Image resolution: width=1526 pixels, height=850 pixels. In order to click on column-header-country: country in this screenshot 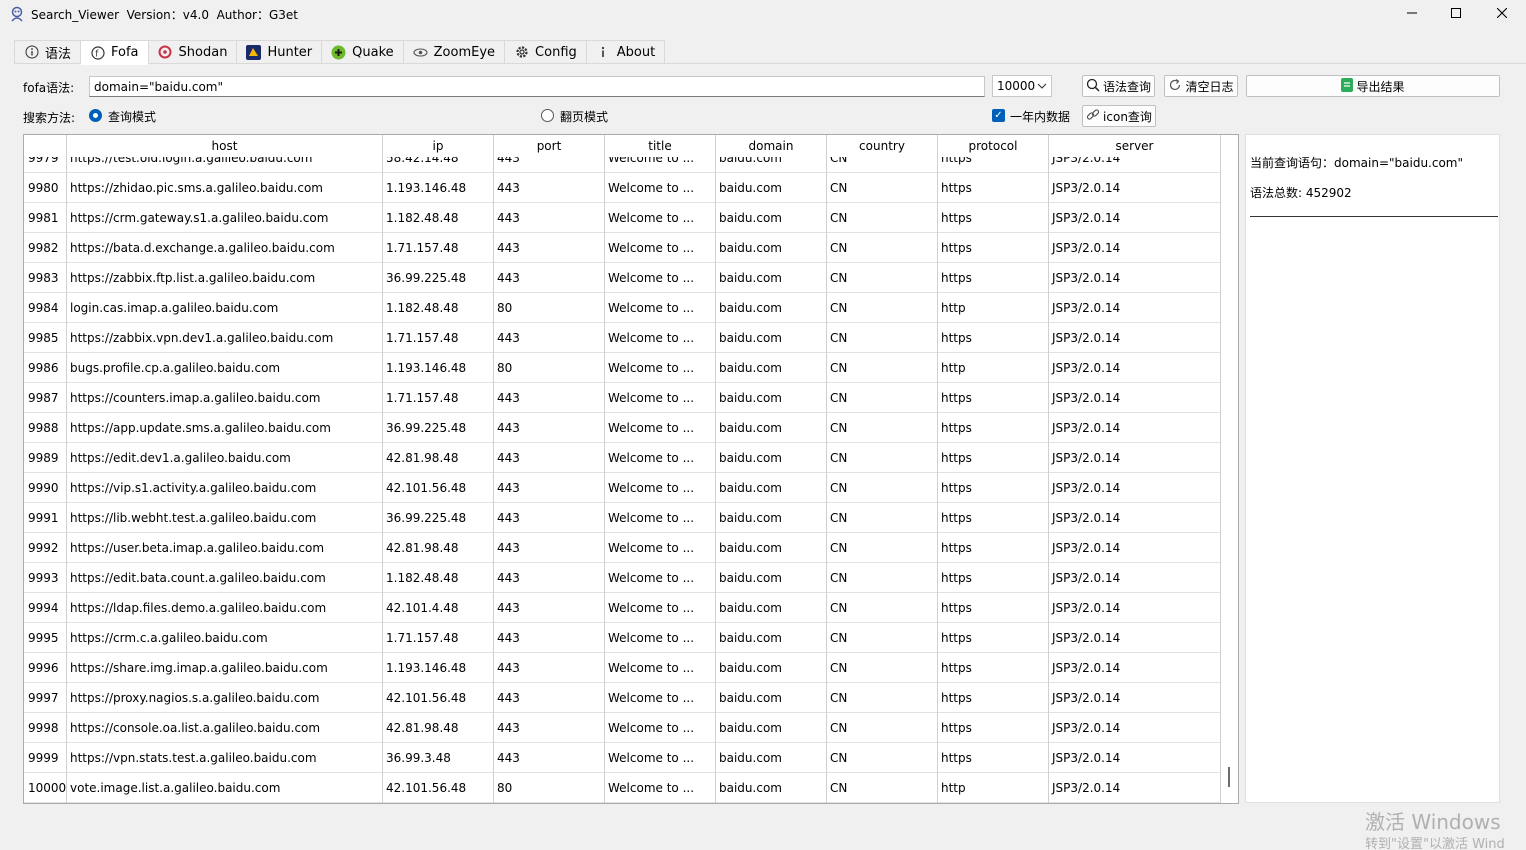, I will do `click(882, 146)`.